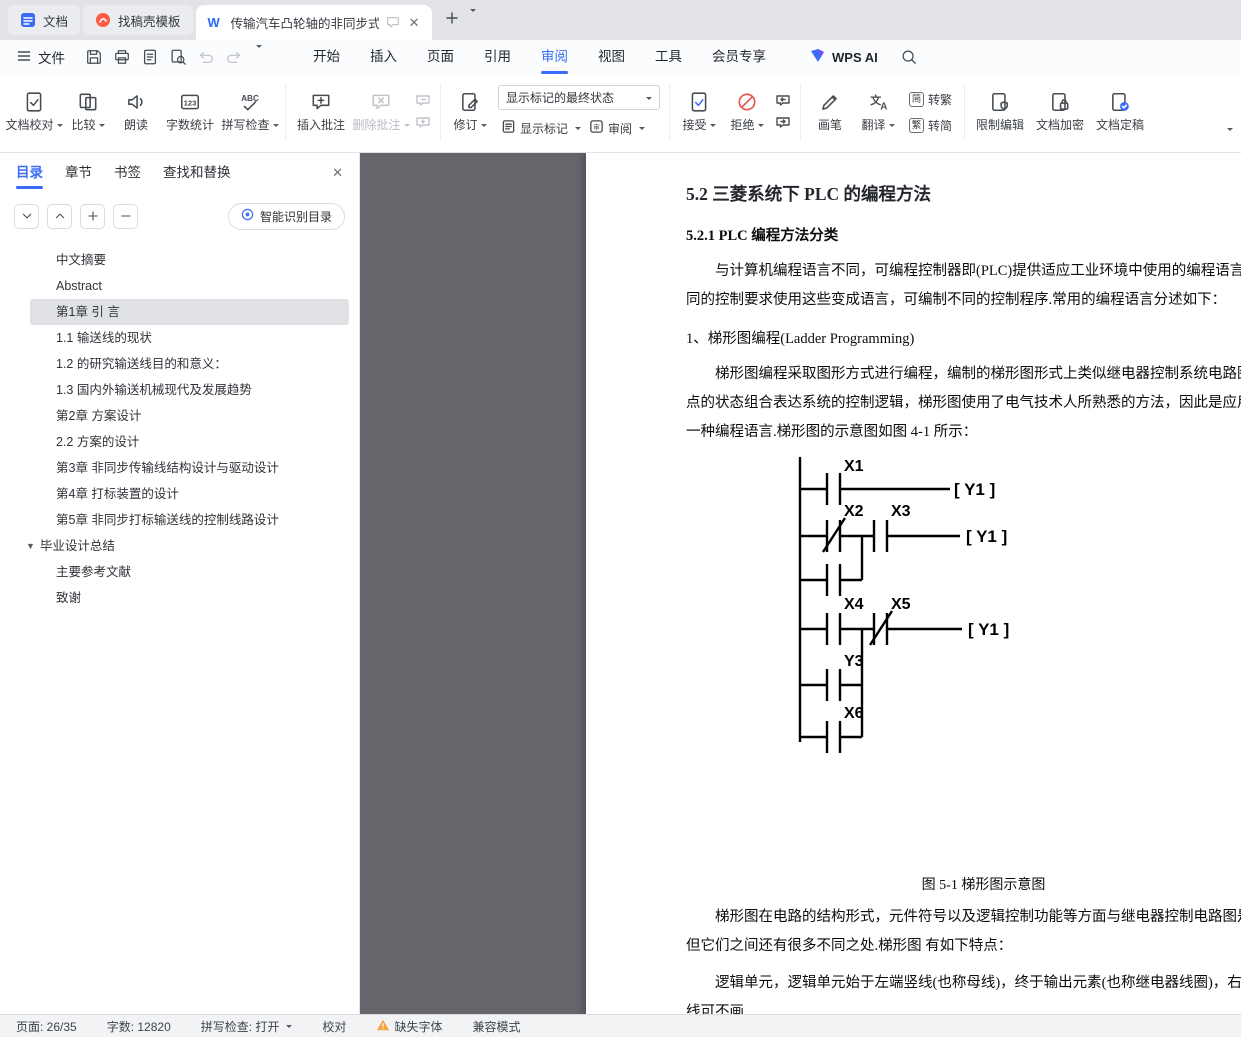 This screenshot has width=1241, height=1037. What do you see at coordinates (206, 57) in the screenshot?
I see `undo-icon` at bounding box center [206, 57].